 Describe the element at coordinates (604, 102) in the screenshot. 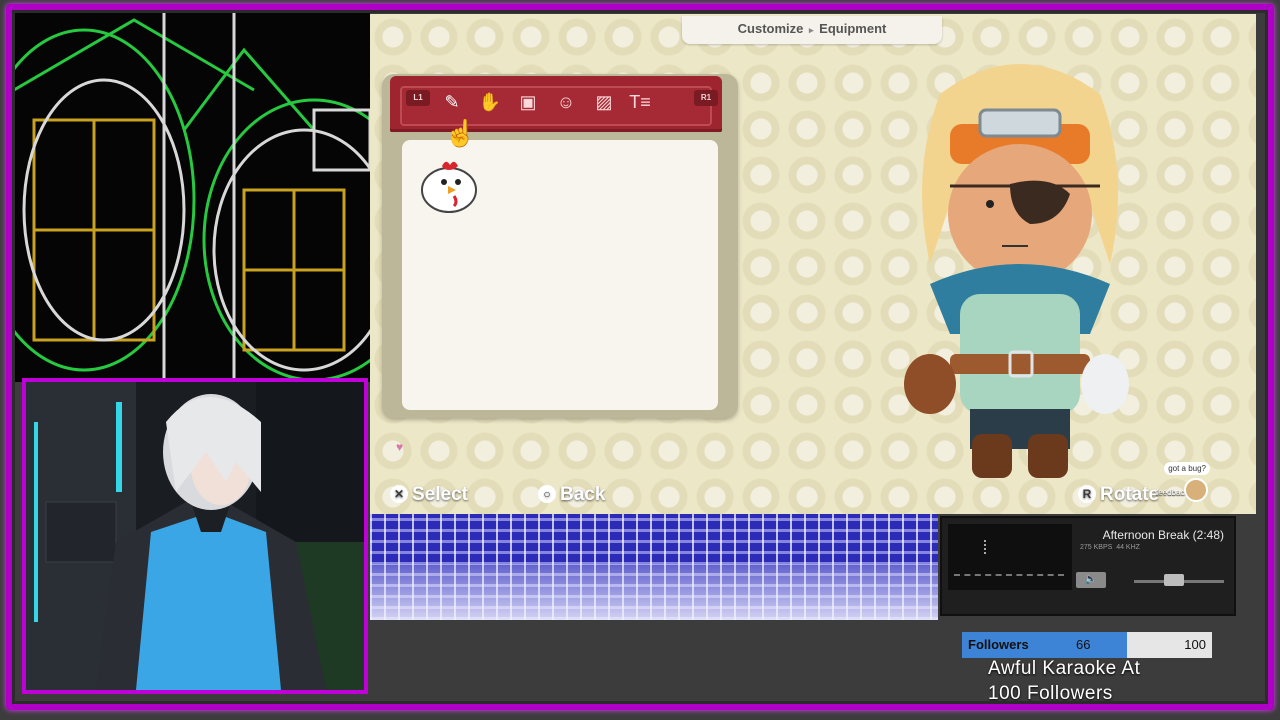

I see `image-icon: ▨` at that location.